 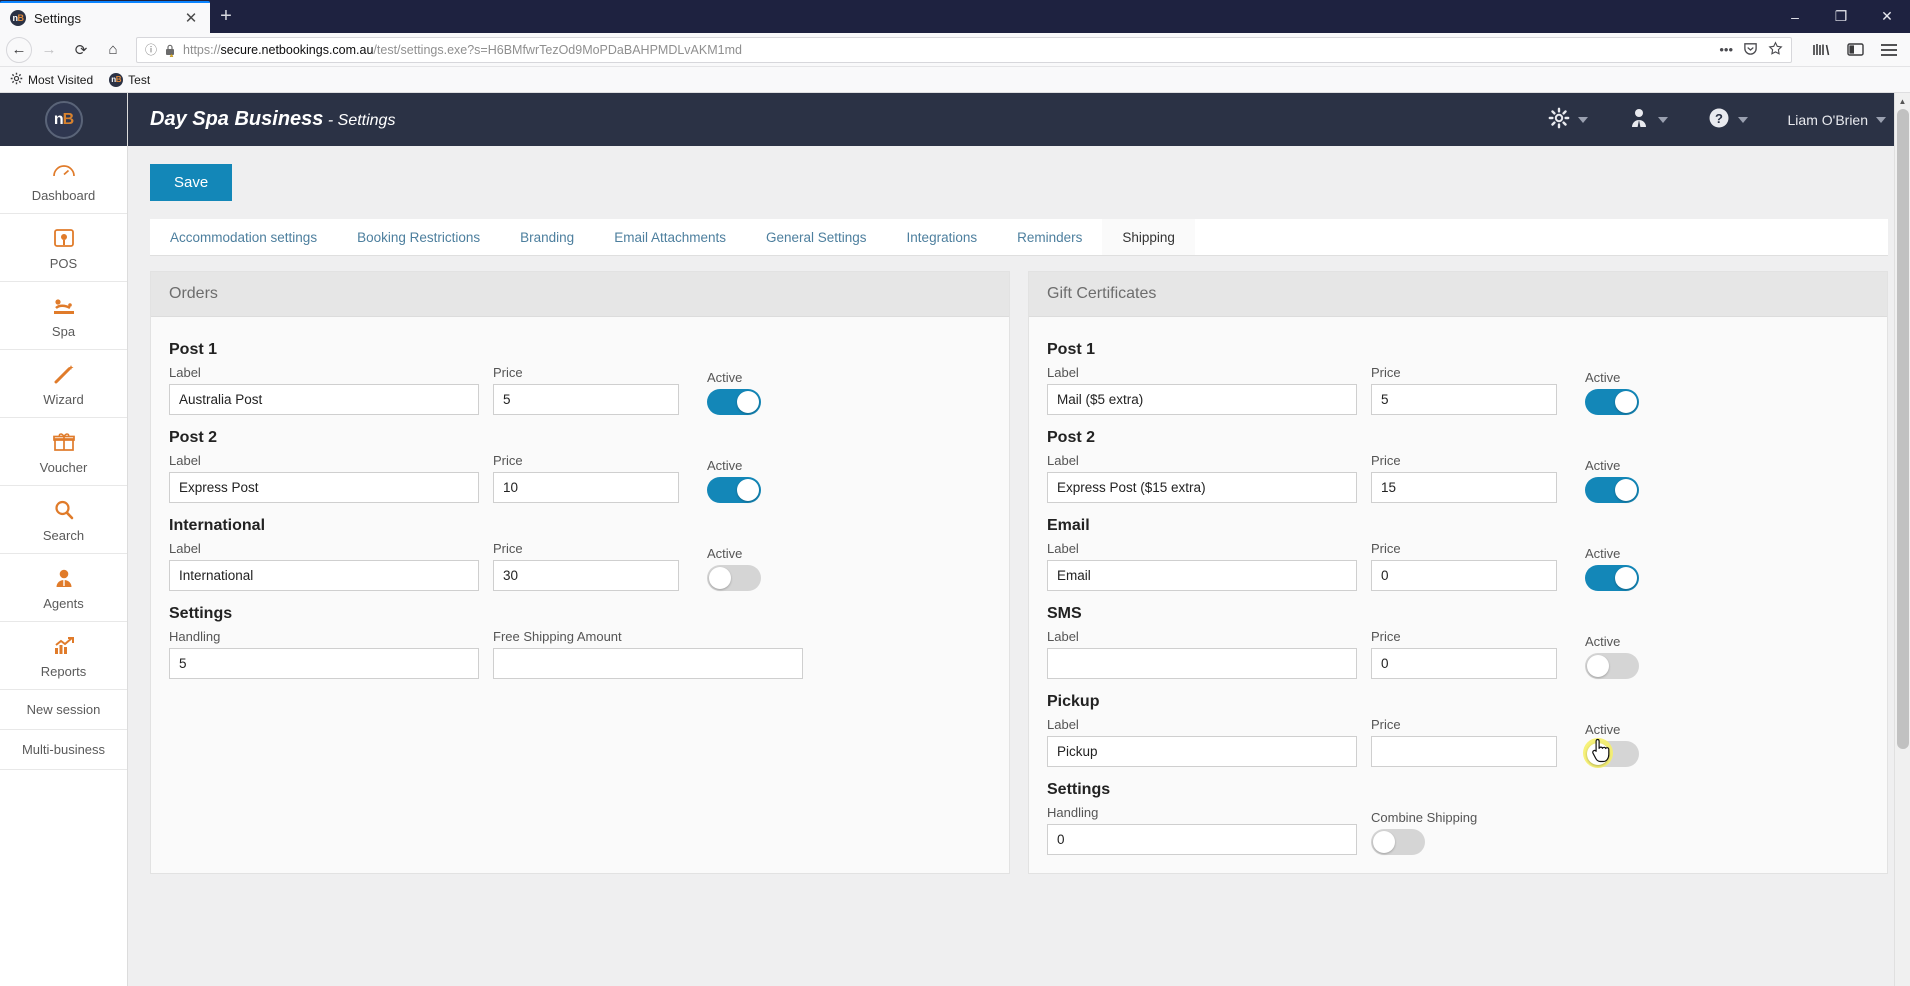 What do you see at coordinates (1889, 50) in the screenshot?
I see `hamburger-menu-icon` at bounding box center [1889, 50].